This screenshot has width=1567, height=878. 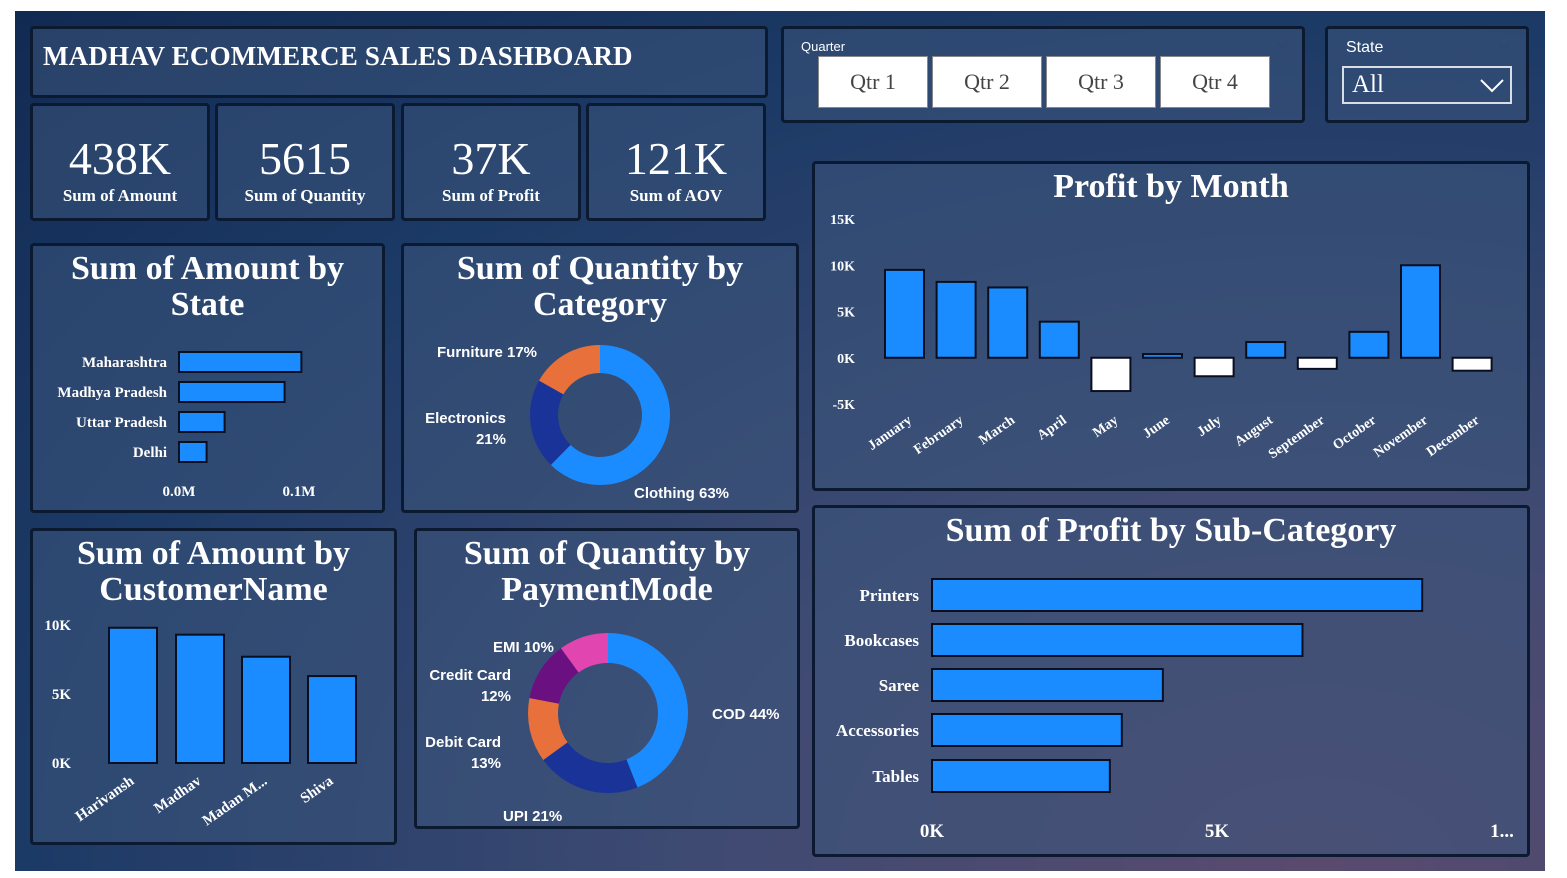 I want to click on kpi-card-amount: 438K Sum of Amount, so click(x=120, y=162).